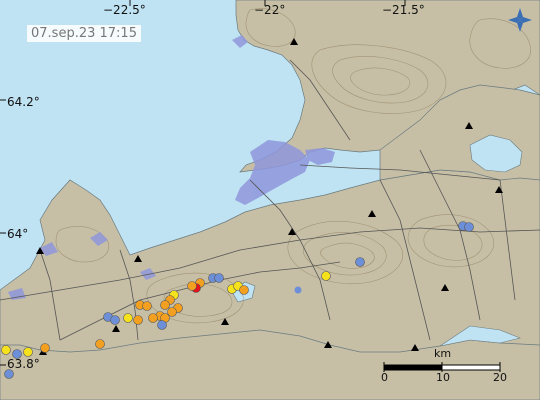 Image resolution: width=540 pixels, height=400 pixels. What do you see at coordinates (18, 234) in the screenshot?
I see `latitude-label: 64°` at bounding box center [18, 234].